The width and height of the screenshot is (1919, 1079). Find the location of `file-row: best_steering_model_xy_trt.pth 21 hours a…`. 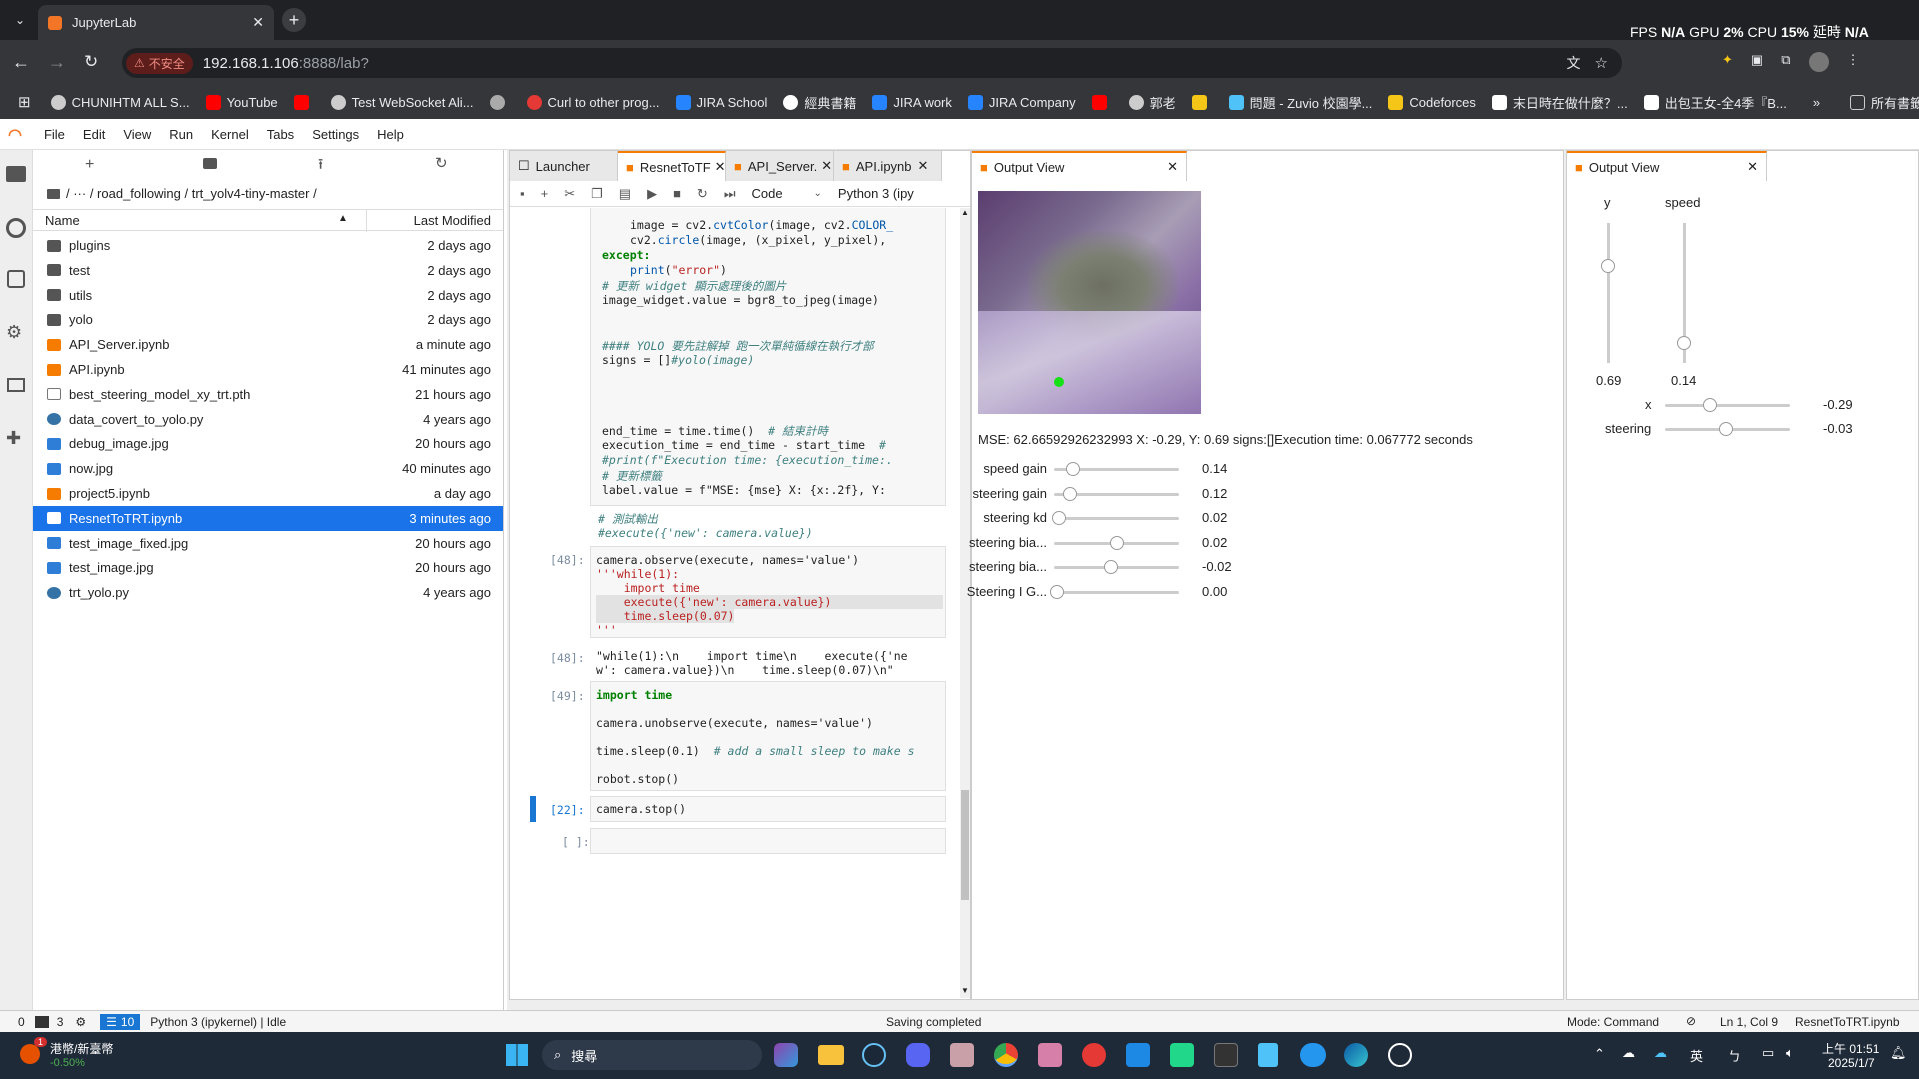

file-row: best_steering_model_xy_trt.pth 21 hours a… is located at coordinates (268, 394).